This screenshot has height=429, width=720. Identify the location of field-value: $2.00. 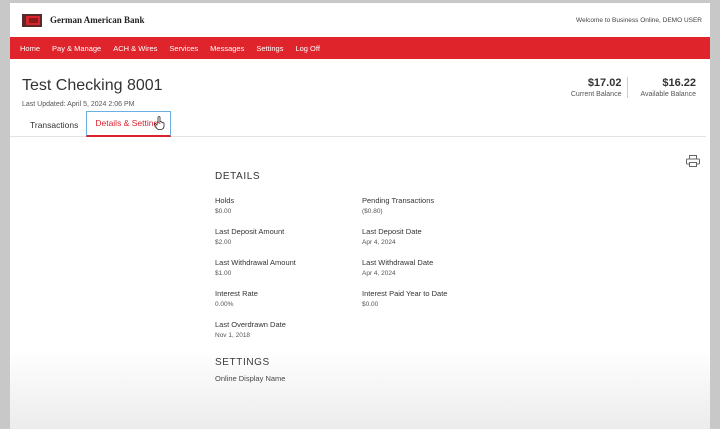
(223, 242).